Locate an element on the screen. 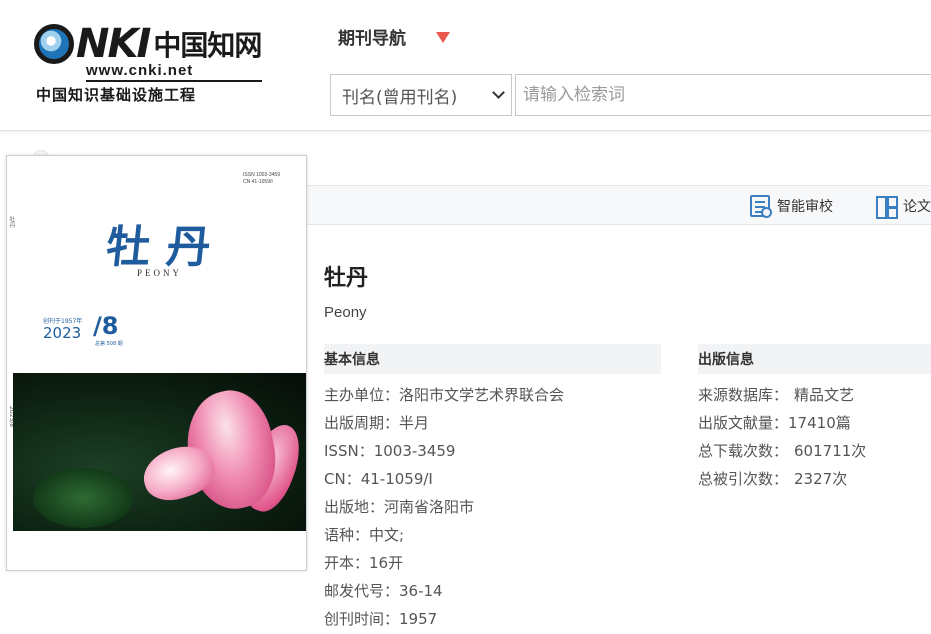 Image resolution: width=931 pixels, height=634 pixels. info-row: 来源数据库： 精品文艺 is located at coordinates (776, 395).